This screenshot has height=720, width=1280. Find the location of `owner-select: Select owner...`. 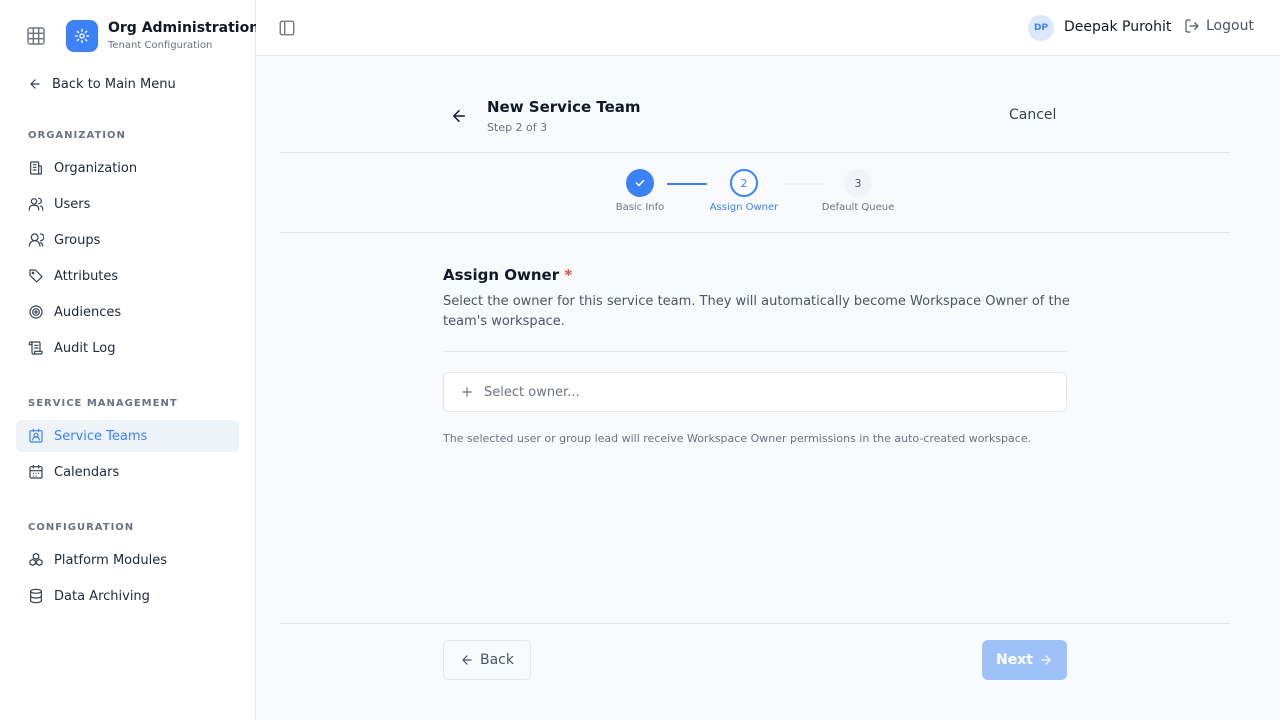

owner-select: Select owner... is located at coordinates (755, 392).